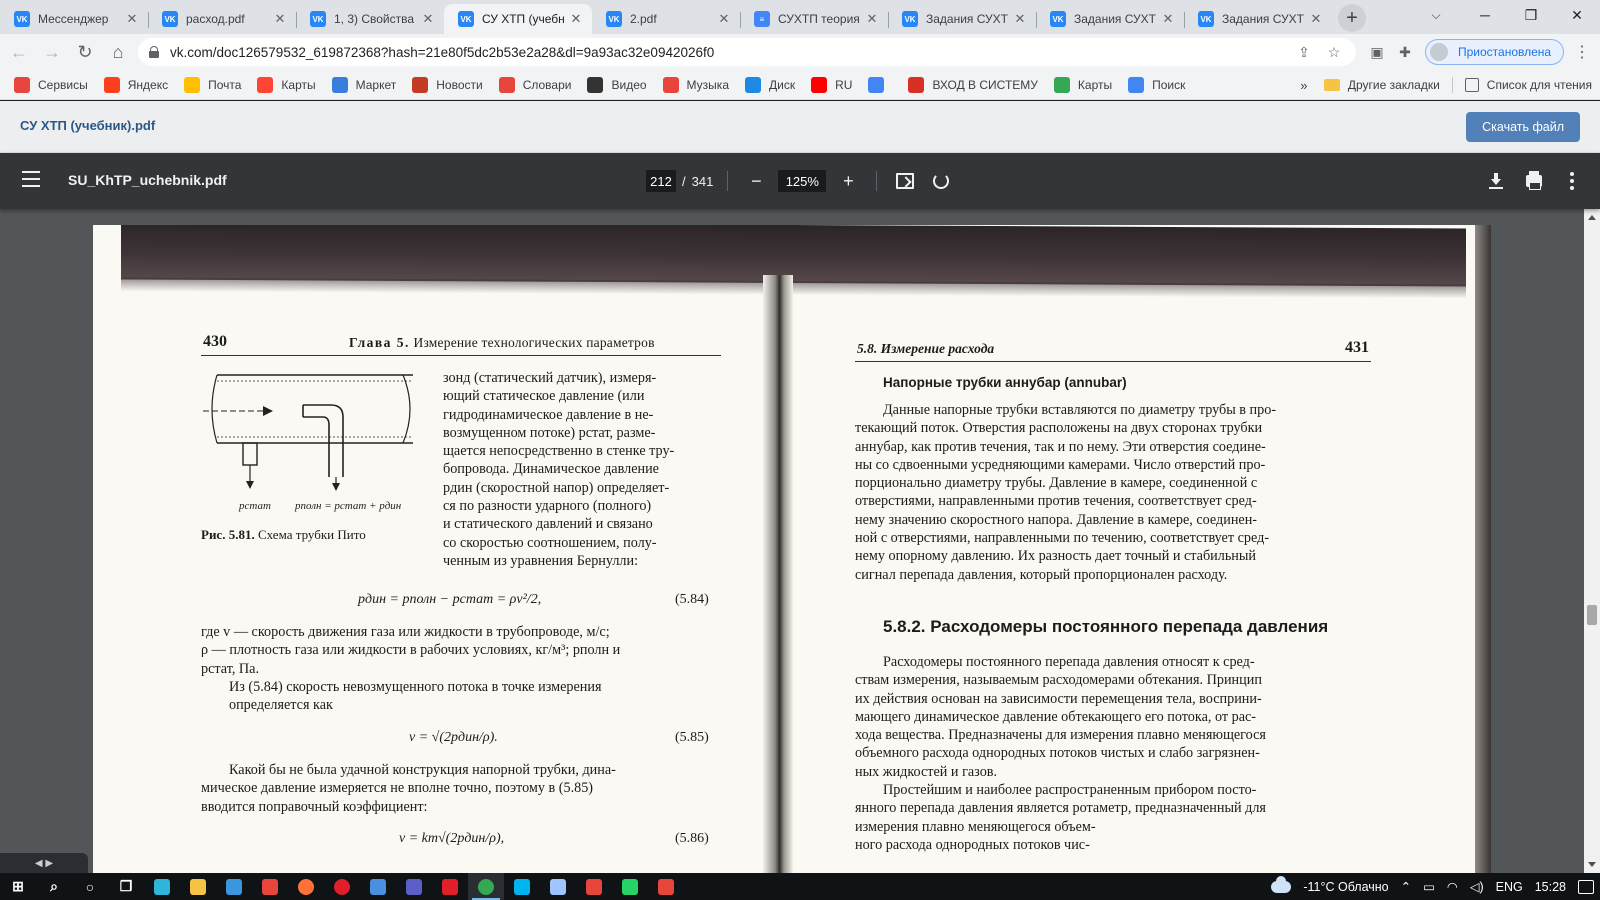 The height and width of the screenshot is (900, 1600). What do you see at coordinates (941, 181) in the screenshot?
I see `rotate-button` at bounding box center [941, 181].